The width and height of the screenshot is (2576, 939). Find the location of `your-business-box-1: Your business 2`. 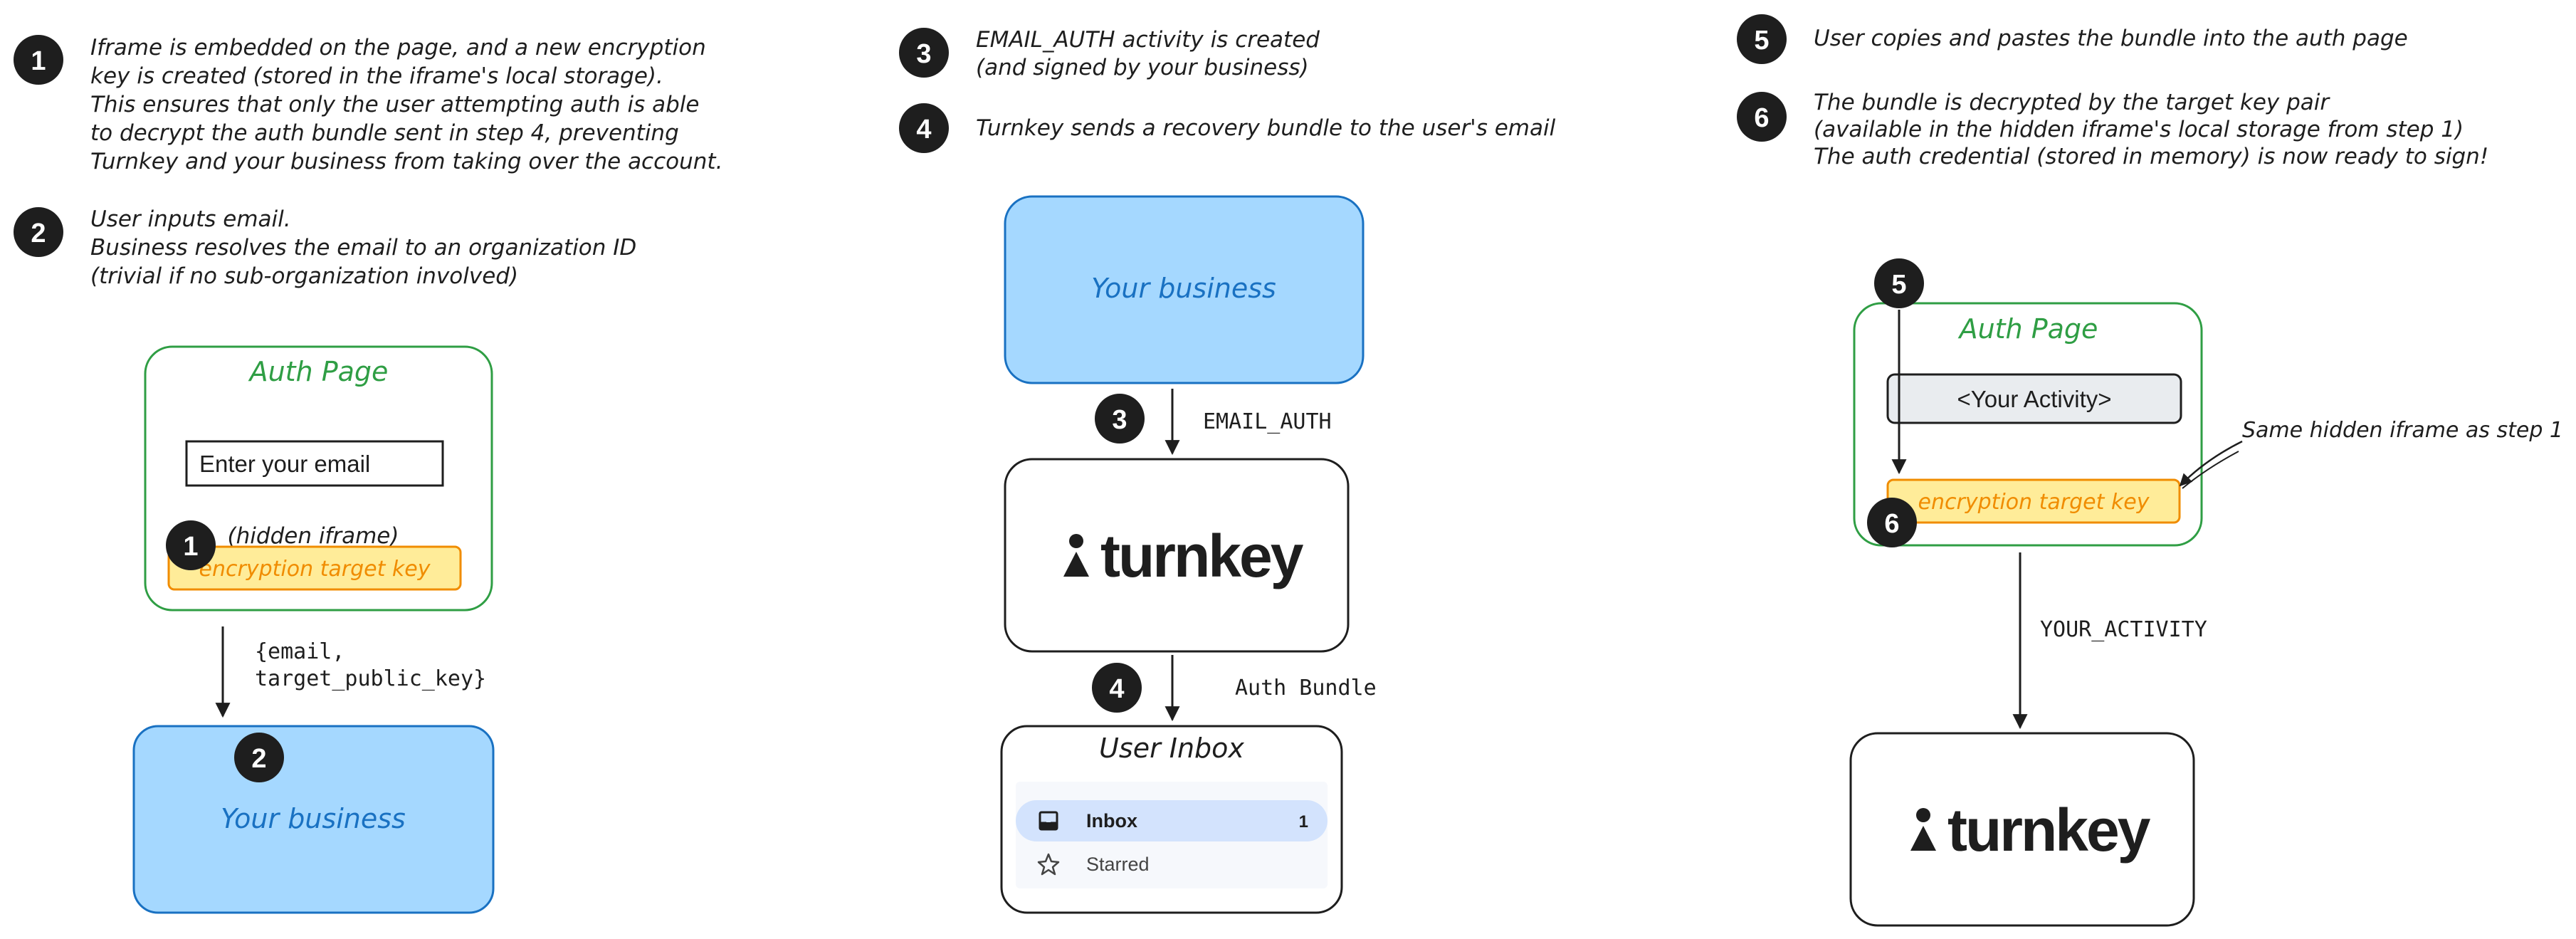

your-business-box-1: Your business 2 is located at coordinates (313, 819).